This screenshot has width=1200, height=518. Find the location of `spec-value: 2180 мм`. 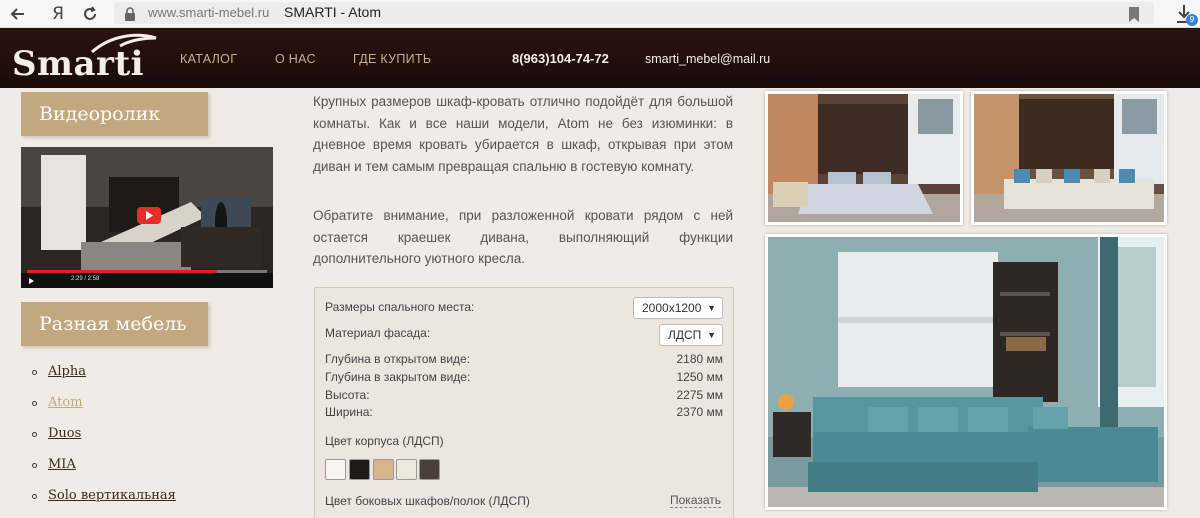

spec-value: 2180 мм is located at coordinates (699, 359).